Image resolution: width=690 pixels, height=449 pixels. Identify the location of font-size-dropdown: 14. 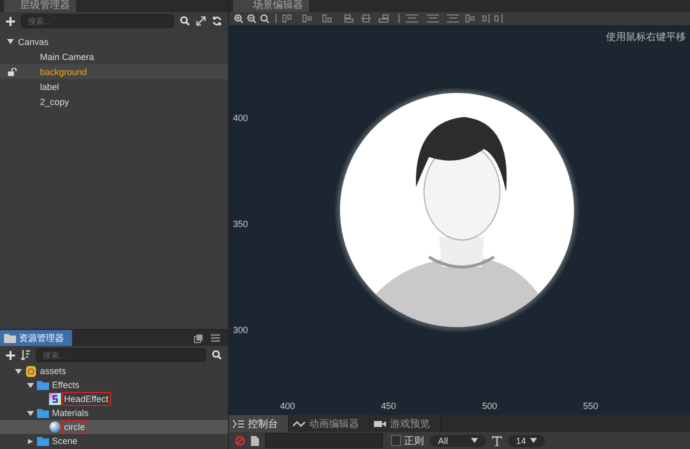
(527, 440).